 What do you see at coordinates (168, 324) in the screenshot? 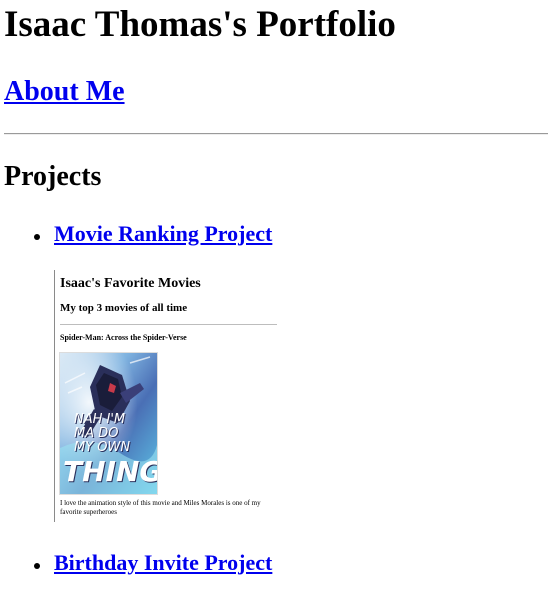
I see `preview-divider` at bounding box center [168, 324].